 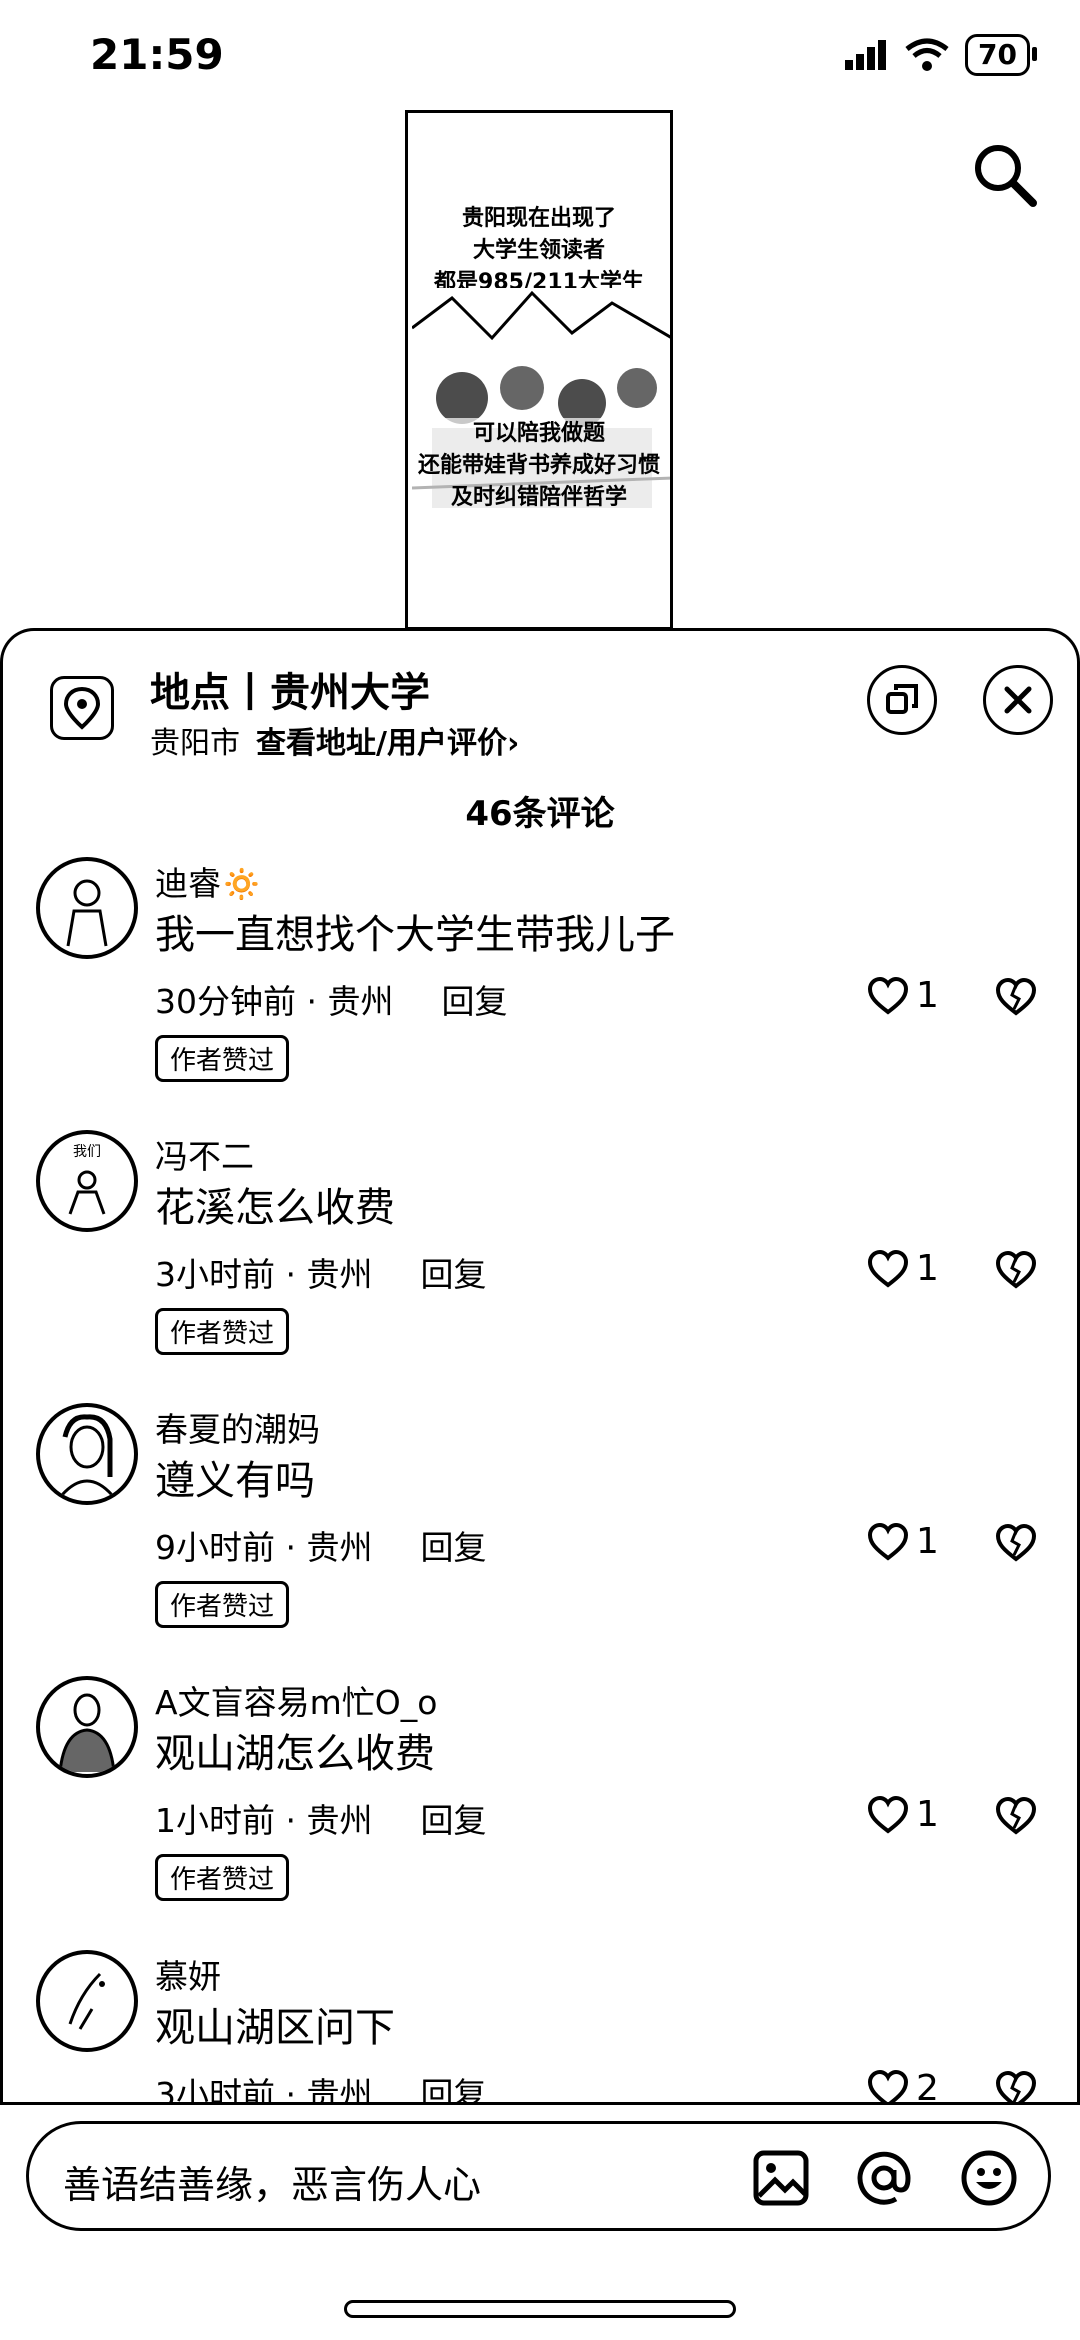 What do you see at coordinates (188, 1974) in the screenshot?
I see `comment-author: 慕妍` at bounding box center [188, 1974].